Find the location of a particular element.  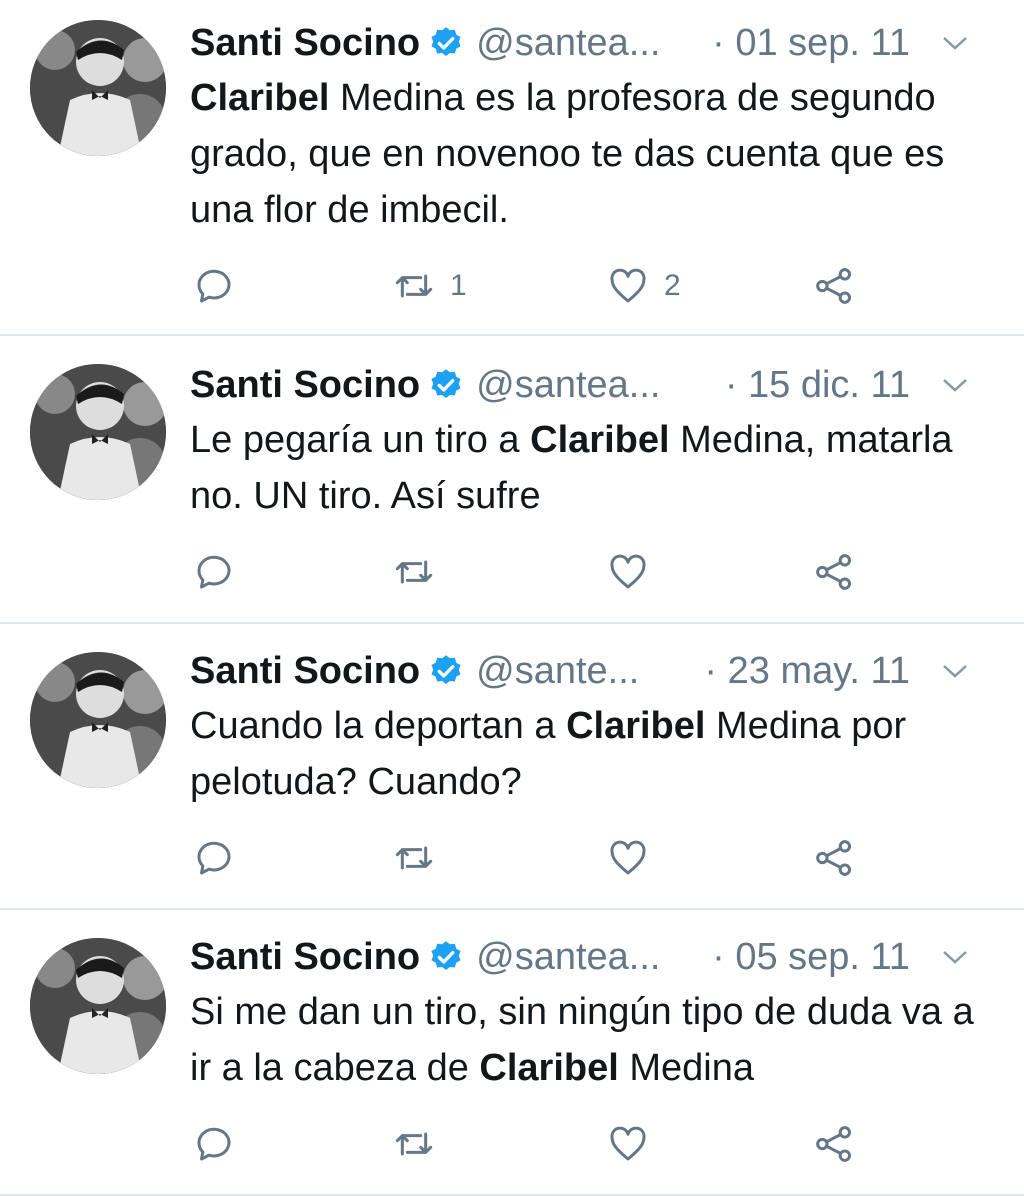

retweet-count: 1 is located at coordinates (458, 285).